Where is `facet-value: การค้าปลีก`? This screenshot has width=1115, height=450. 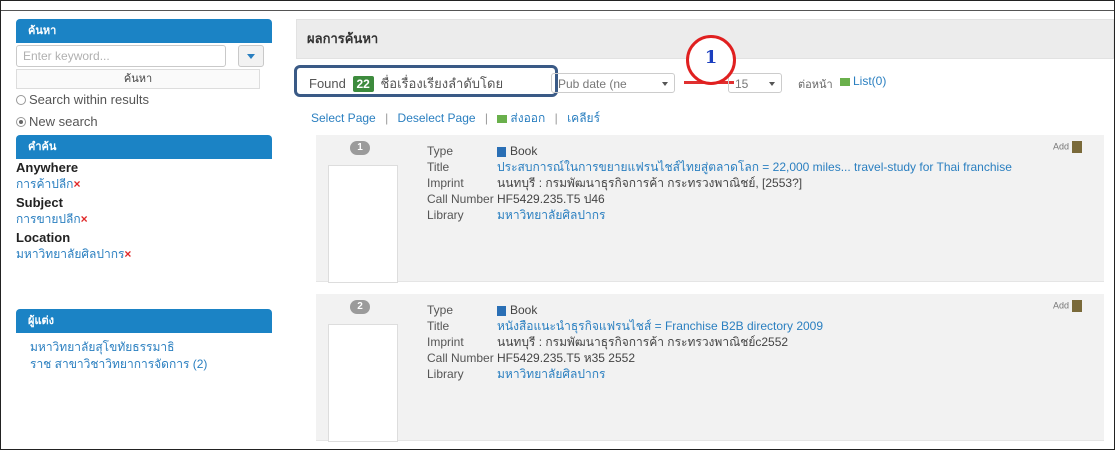 facet-value: การค้าปลีก is located at coordinates (44, 184).